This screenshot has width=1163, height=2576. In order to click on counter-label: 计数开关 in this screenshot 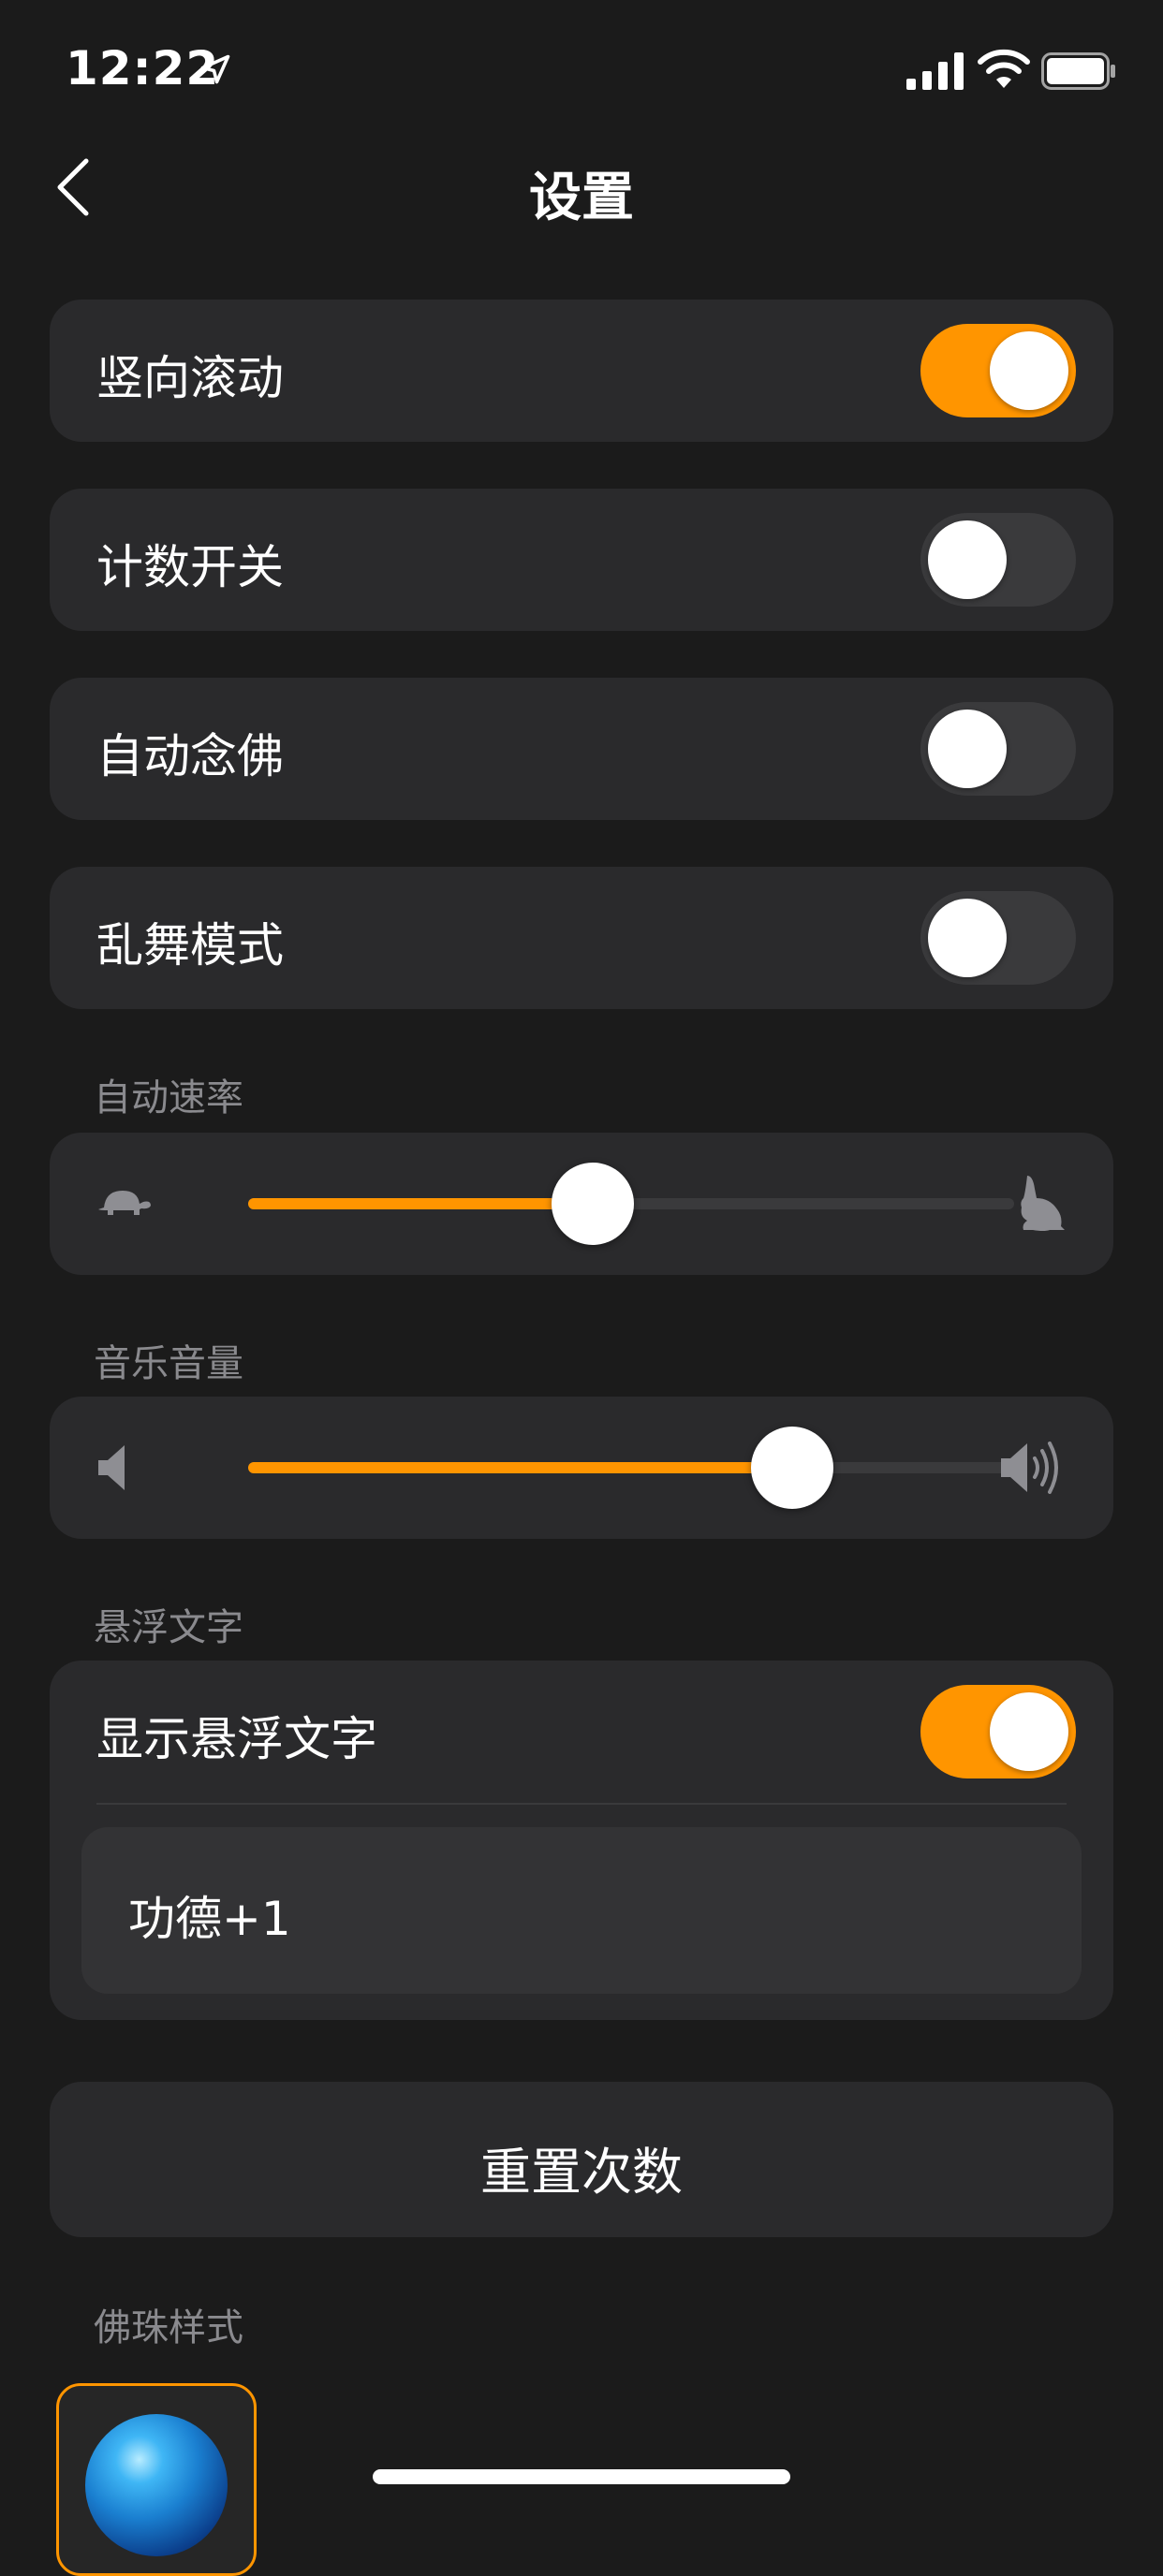, I will do `click(190, 567)`.